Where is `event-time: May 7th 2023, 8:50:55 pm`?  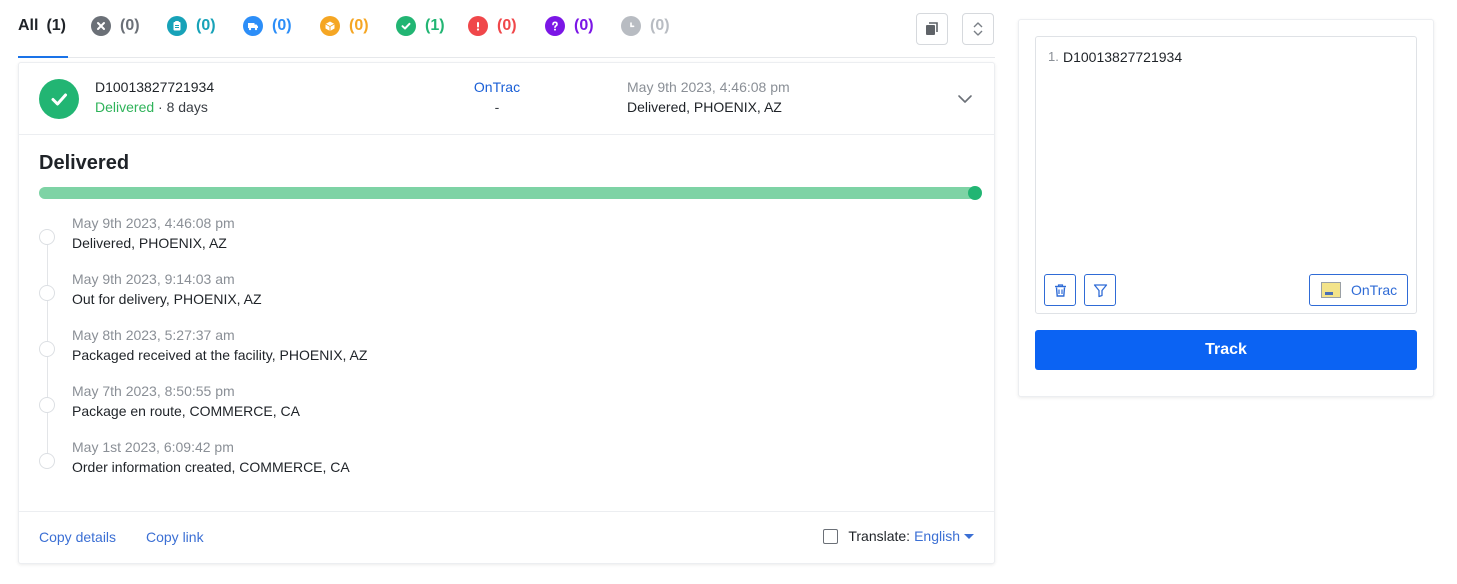
event-time: May 7th 2023, 8:50:55 pm is located at coordinates (153, 391).